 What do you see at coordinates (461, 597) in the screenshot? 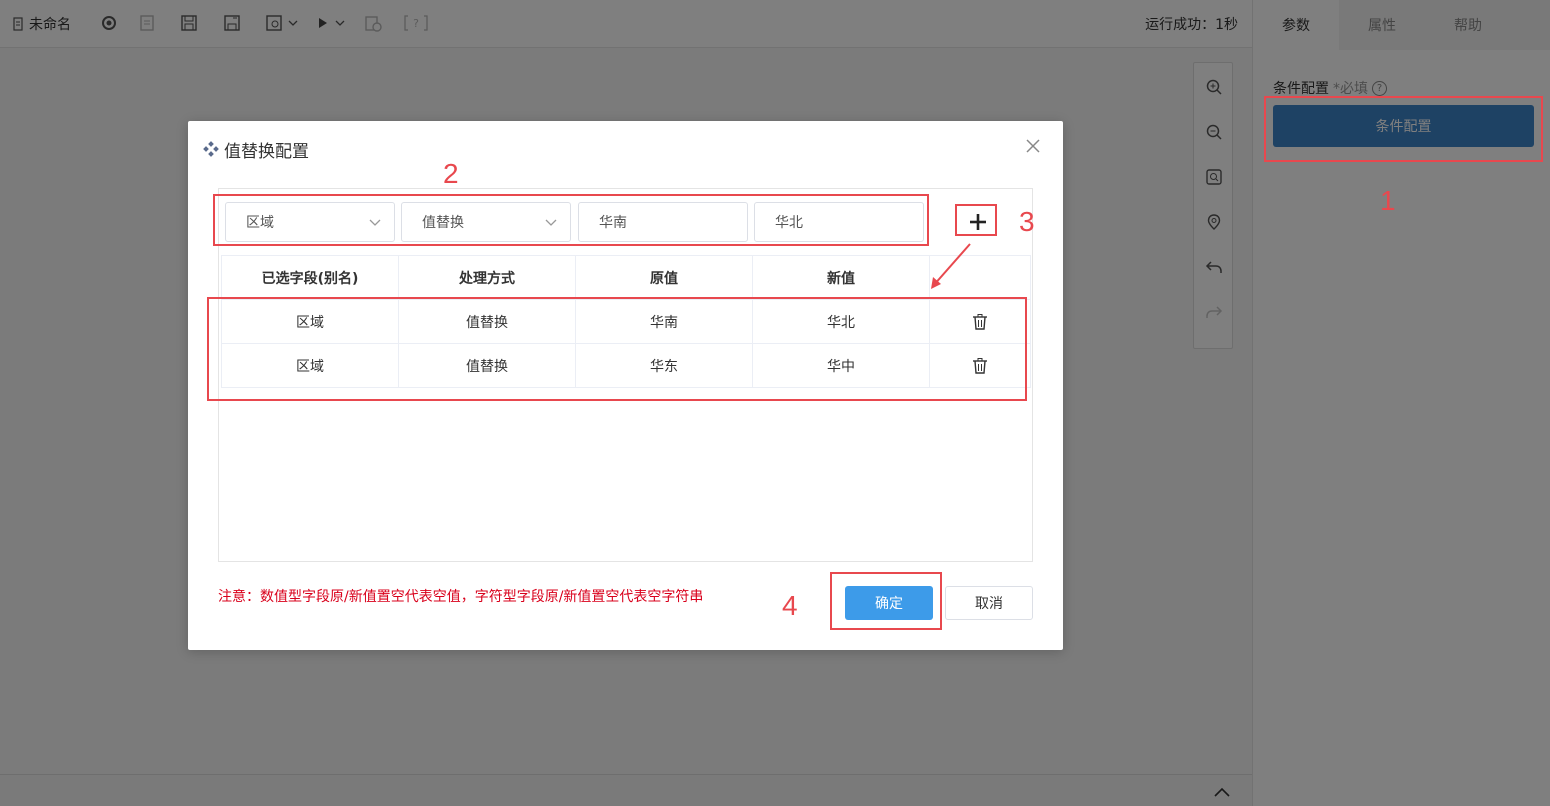
I see `notice-text: 注意：数值型字段原/新值置空代表空值，字符型字段原/新值置空代表空字符串` at bounding box center [461, 597].